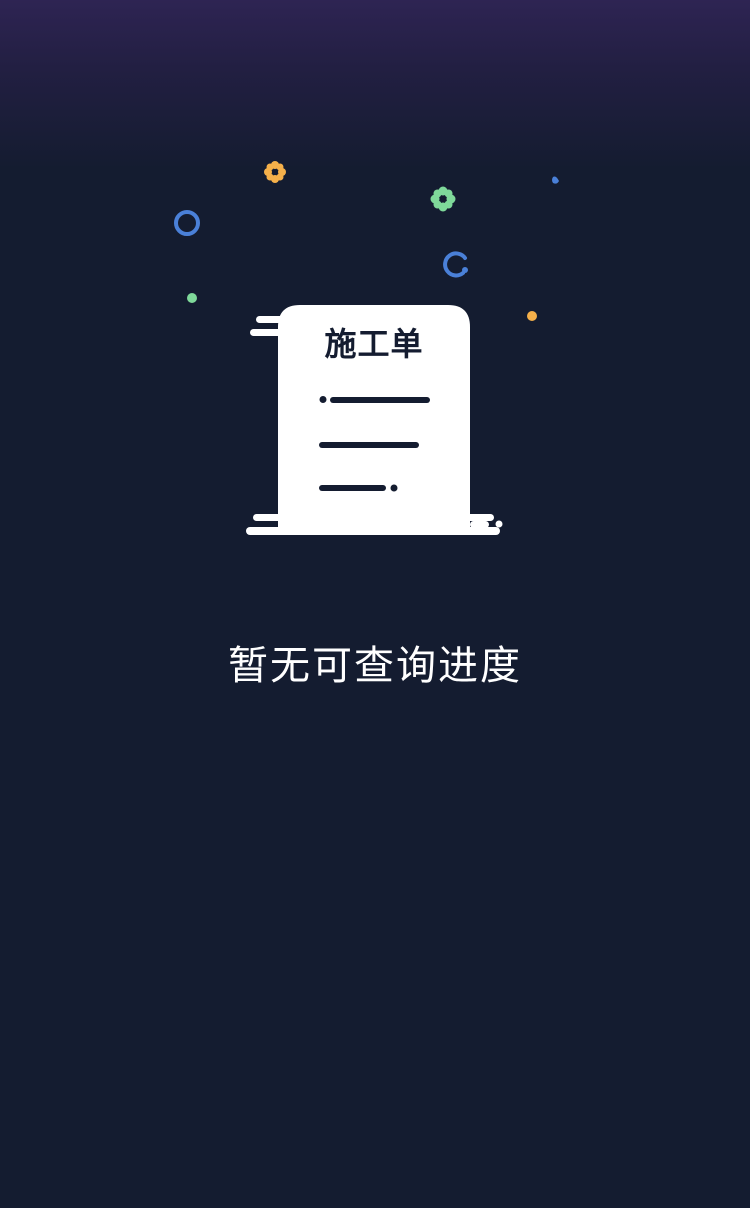 Image resolution: width=750 pixels, height=1208 pixels. Describe the element at coordinates (443, 199) in the screenshot. I see `green-flower-icon` at that location.